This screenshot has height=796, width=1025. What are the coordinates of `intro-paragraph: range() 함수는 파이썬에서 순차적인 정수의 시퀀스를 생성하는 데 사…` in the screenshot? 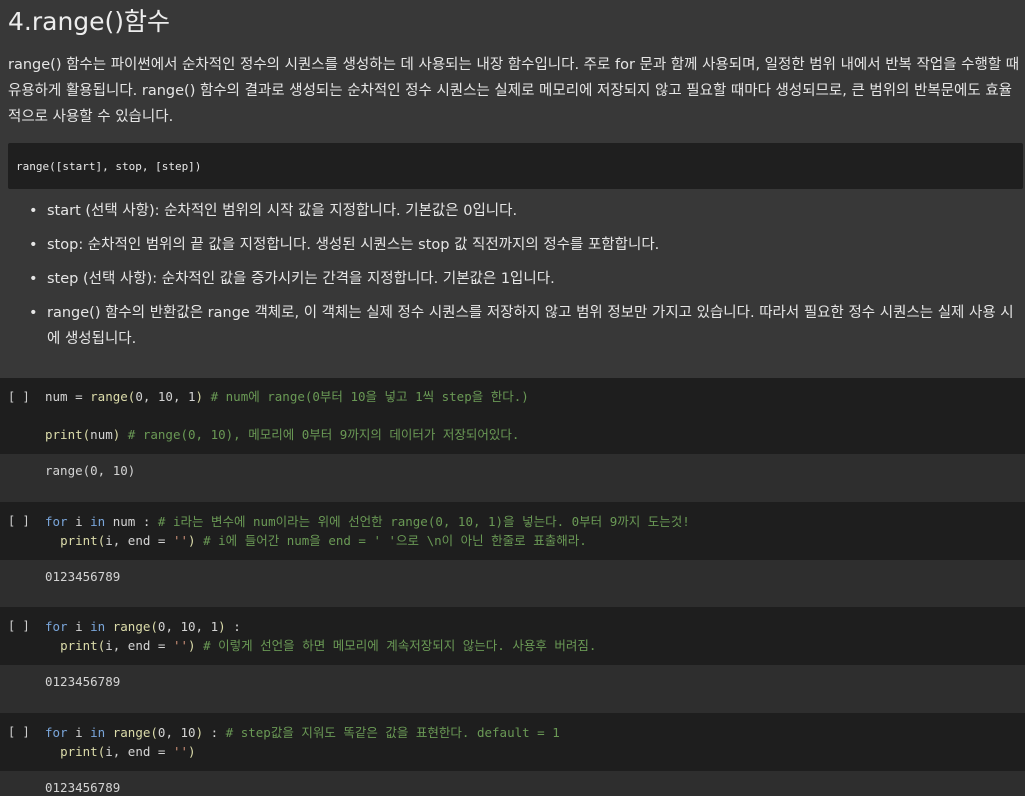 It's located at (514, 91).